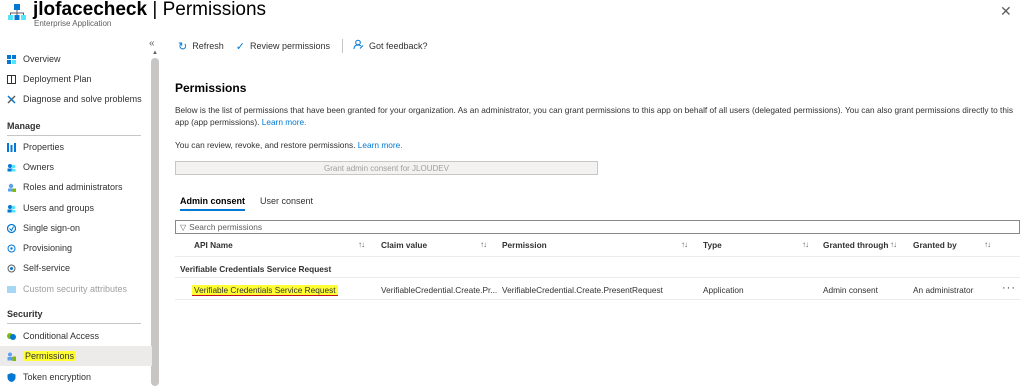 Image resolution: width=1024 pixels, height=386 pixels. Describe the element at coordinates (44, 147) in the screenshot. I see `sidebar-item-label: Properties` at that location.